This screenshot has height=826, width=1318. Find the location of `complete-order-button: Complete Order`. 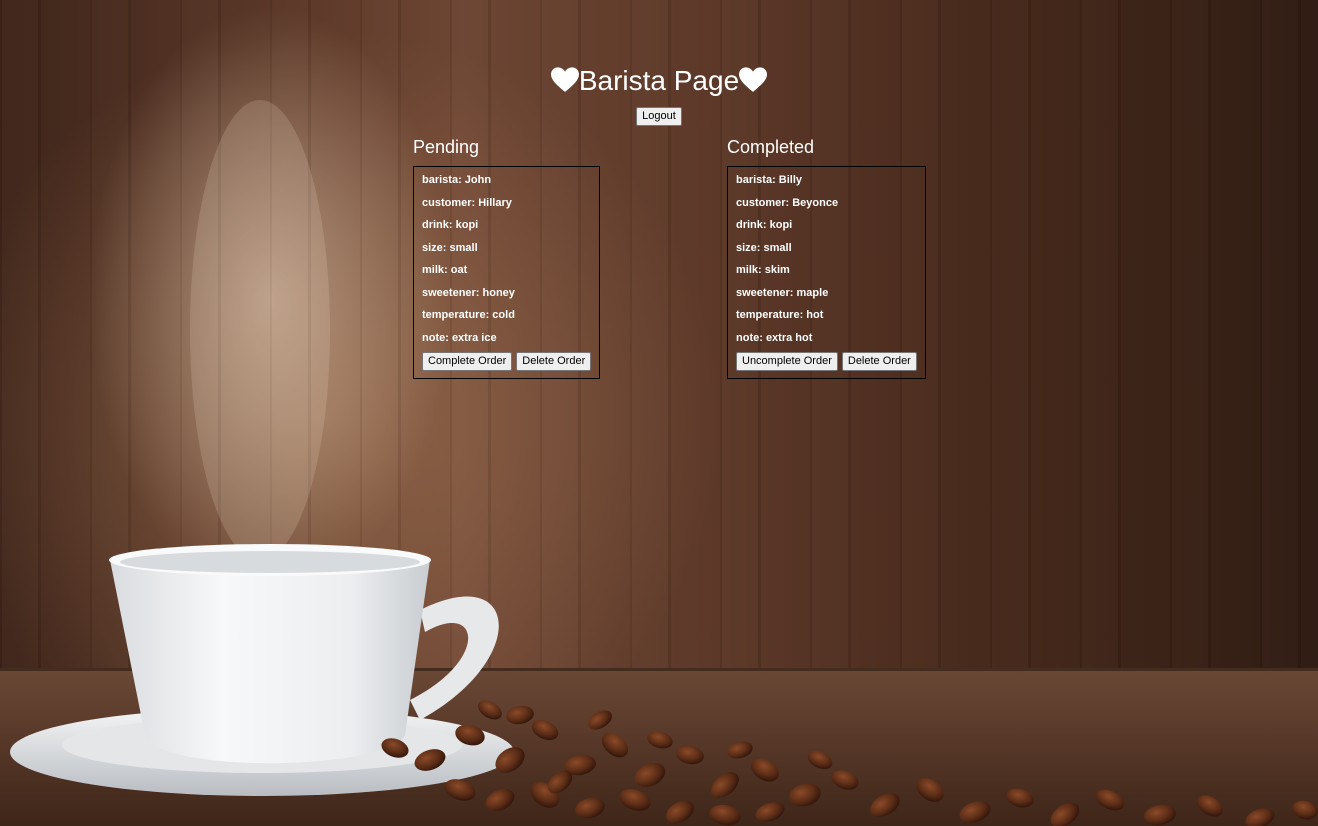

complete-order-button: Complete Order is located at coordinates (467, 361).